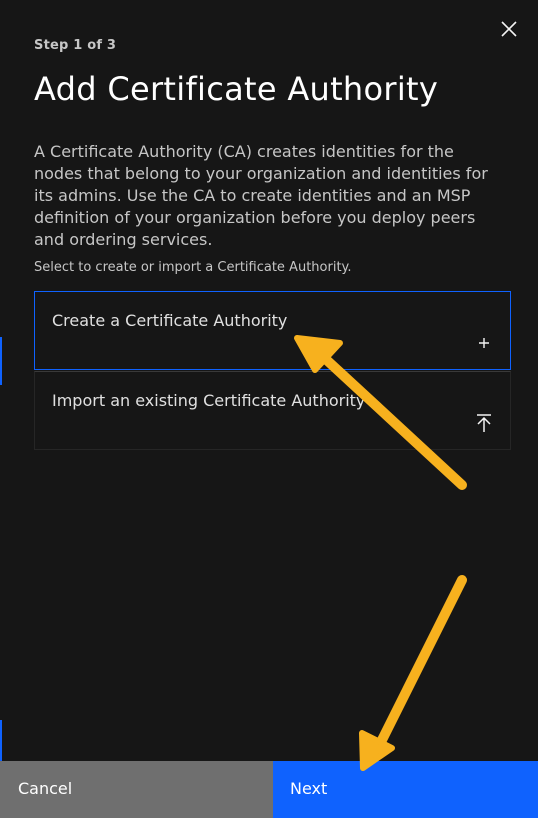  I want to click on step-indicator: Step 1 of 3, so click(75, 45).